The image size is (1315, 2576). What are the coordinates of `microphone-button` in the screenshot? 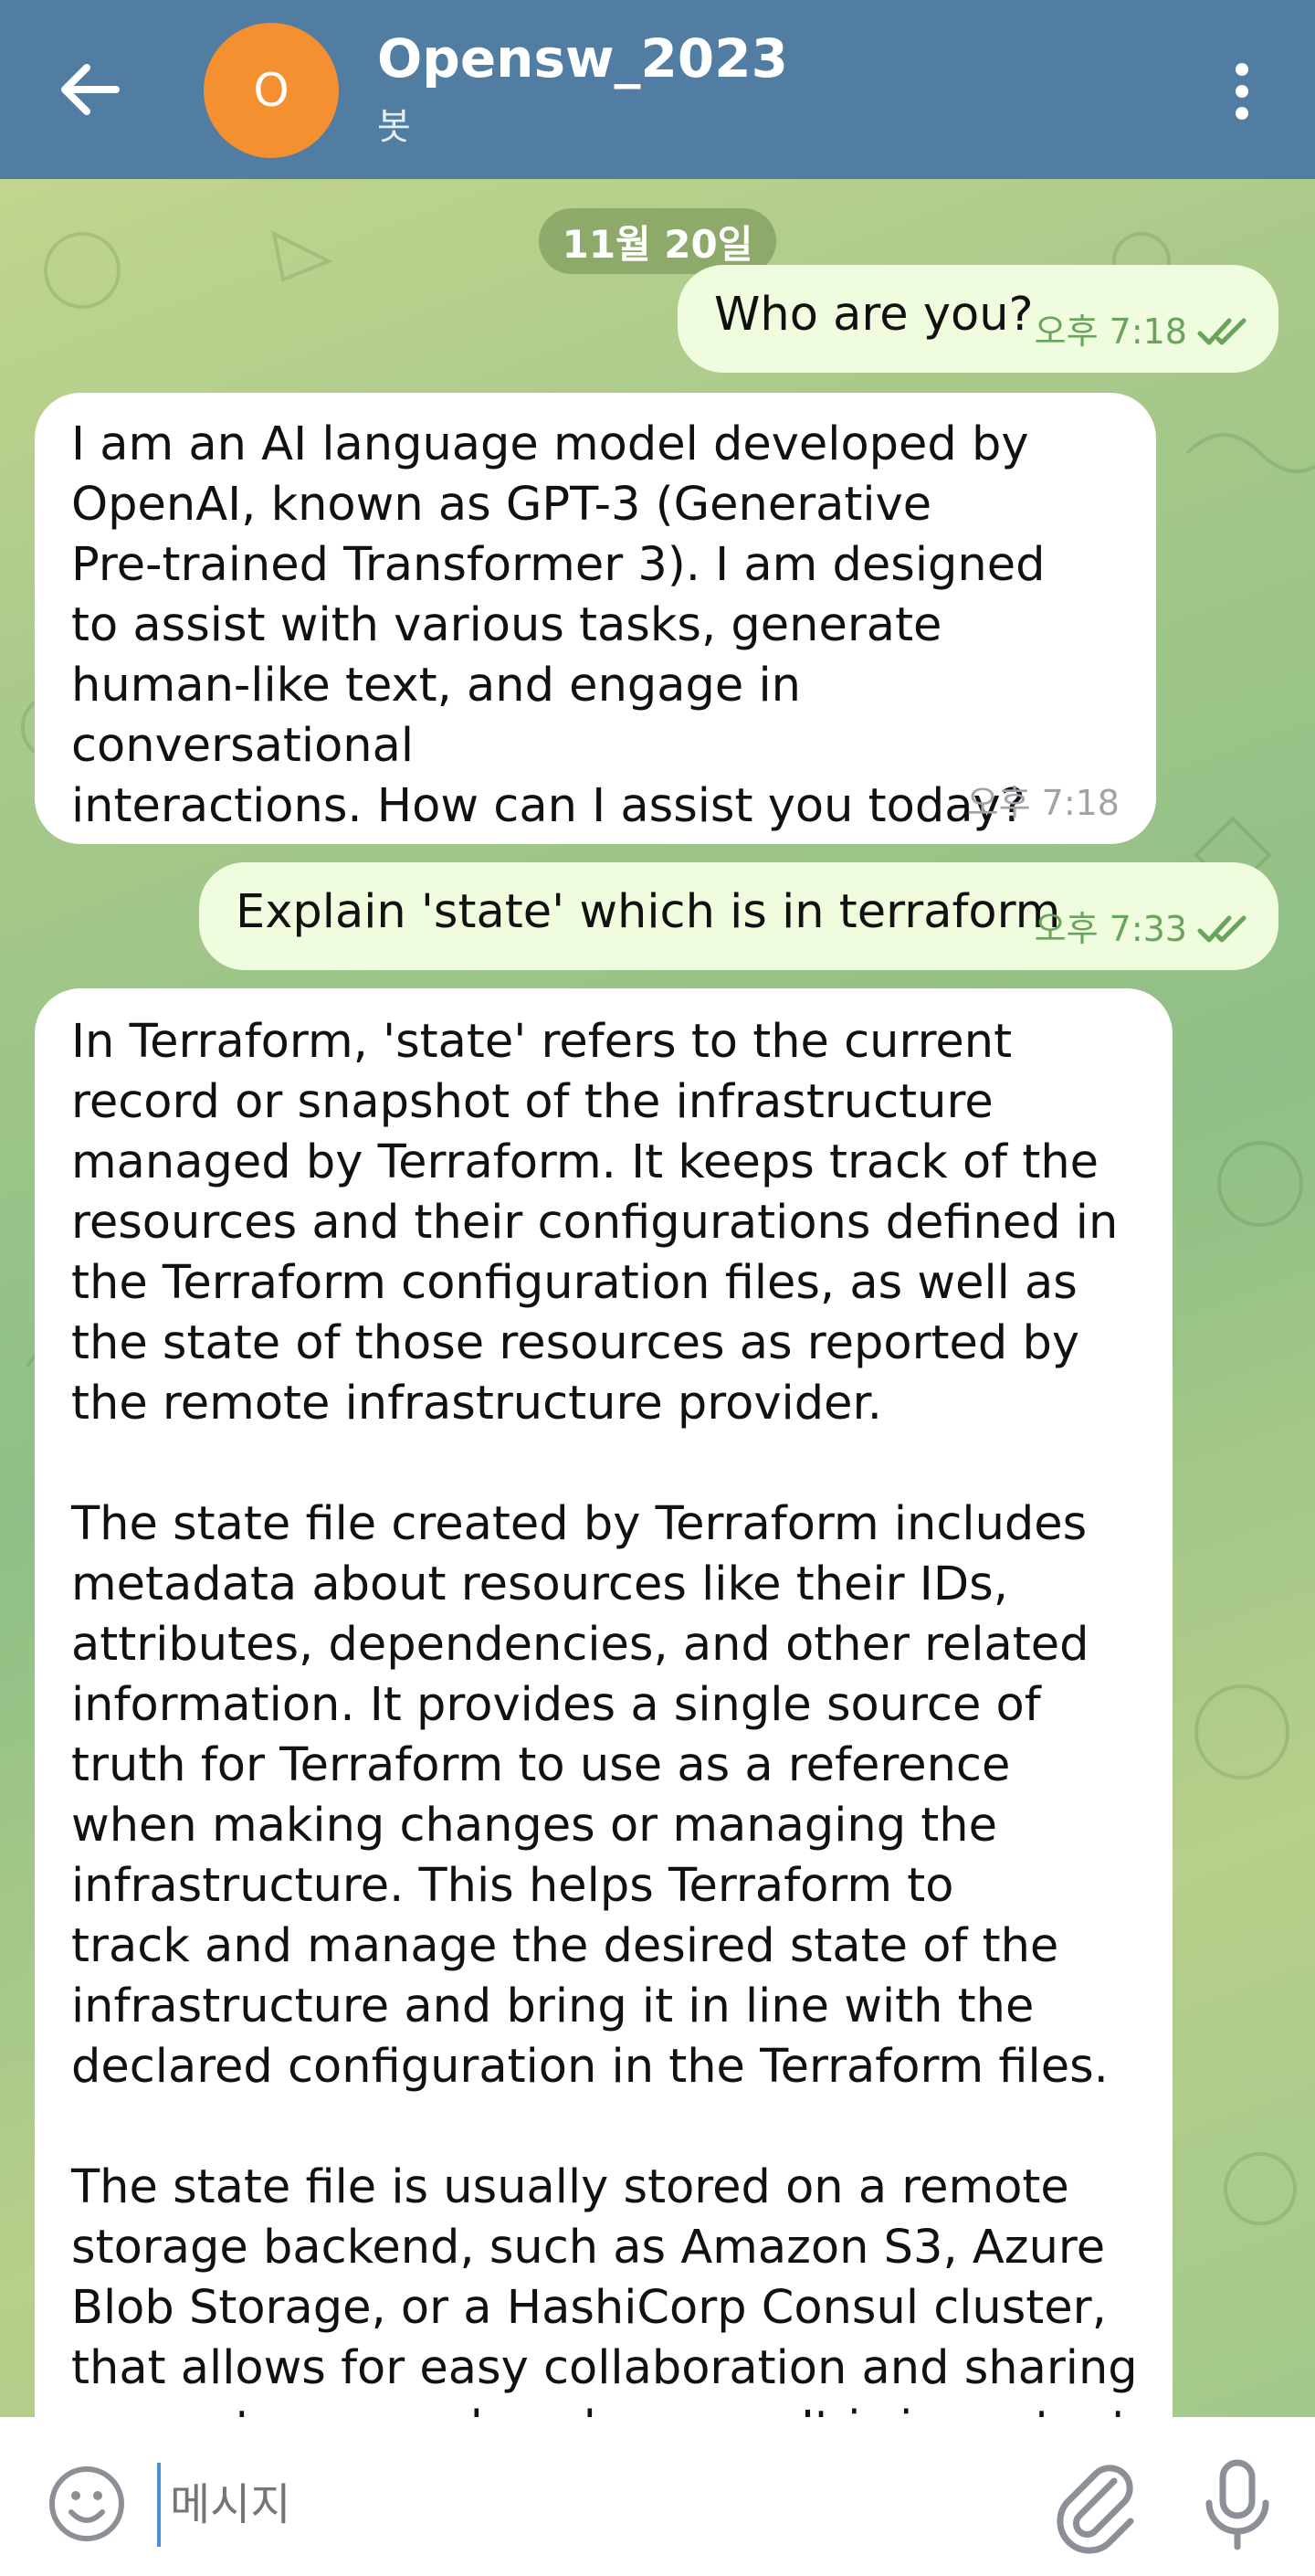 It's located at (1237, 2504).